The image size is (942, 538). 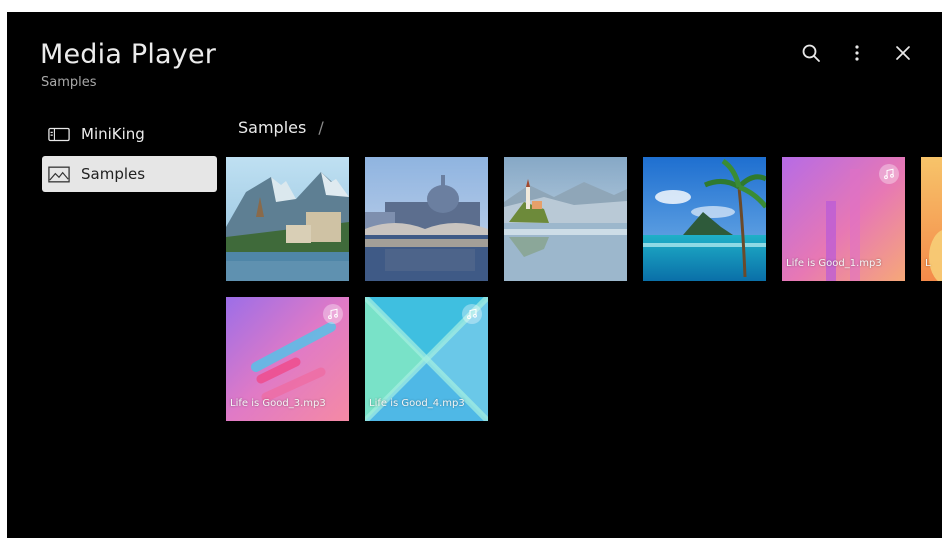 I want to click on breadcrumb-current: Samples, so click(x=272, y=127).